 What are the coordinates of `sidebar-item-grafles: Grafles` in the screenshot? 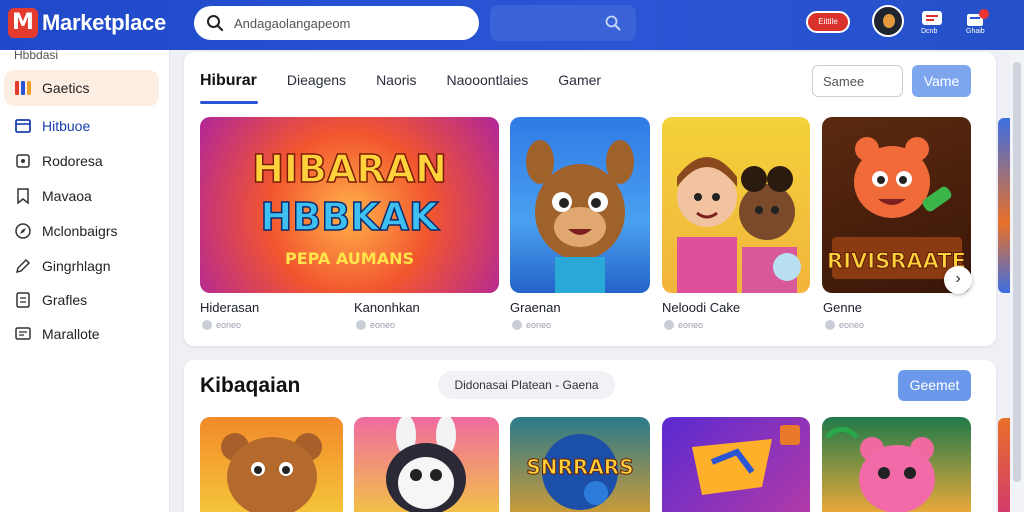 It's located at (81, 300).